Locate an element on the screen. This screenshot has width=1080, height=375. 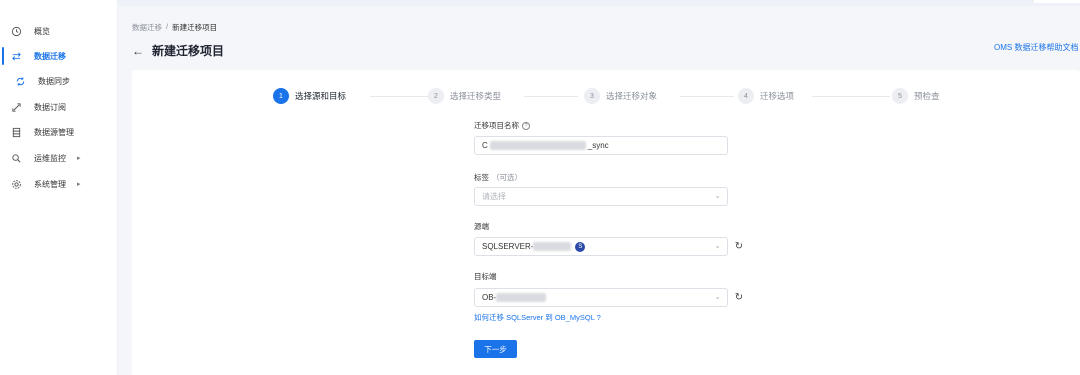
step-label: 预检查 is located at coordinates (927, 96).